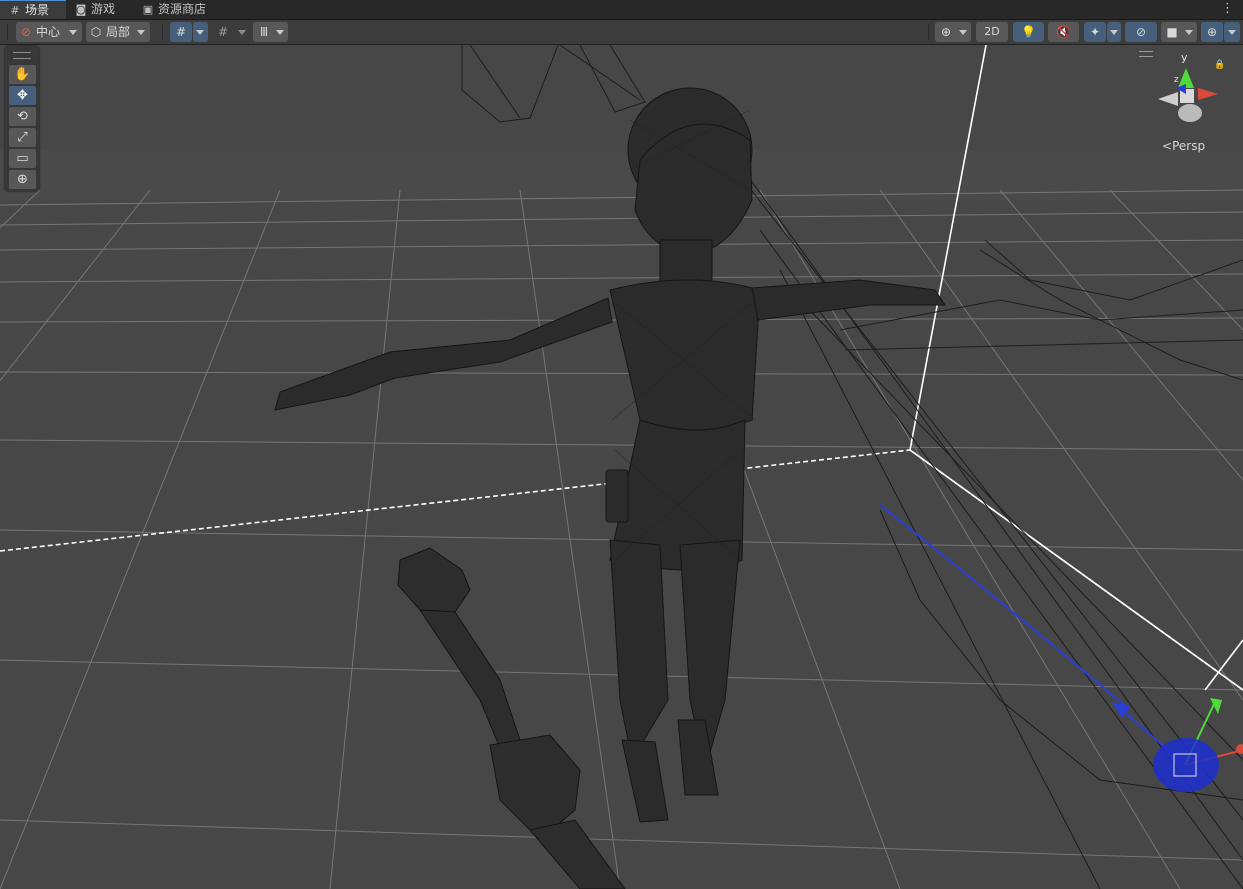 The width and height of the screenshot is (1243, 889). I want to click on gizmo-z-label: z, so click(1176, 80).